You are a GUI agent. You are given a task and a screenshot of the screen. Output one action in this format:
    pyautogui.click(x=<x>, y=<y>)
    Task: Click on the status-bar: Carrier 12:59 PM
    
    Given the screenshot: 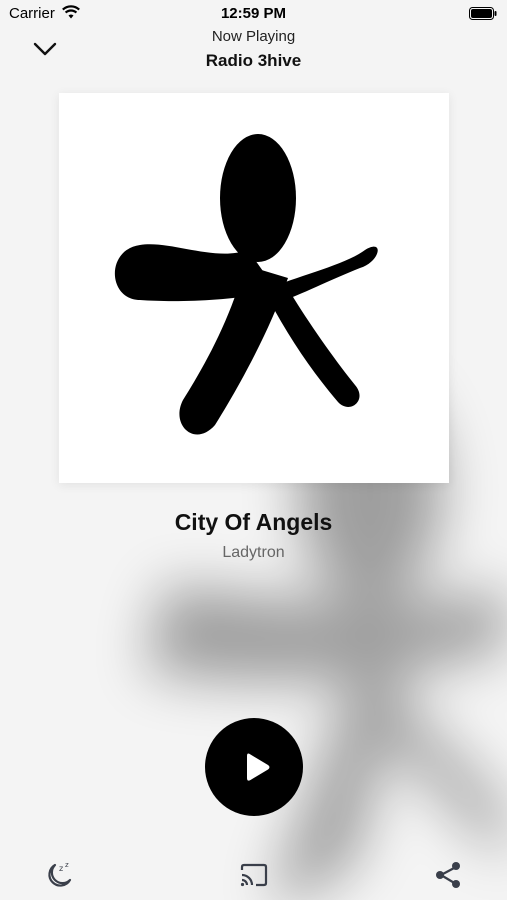 What is the action you would take?
    pyautogui.click(x=253, y=14)
    